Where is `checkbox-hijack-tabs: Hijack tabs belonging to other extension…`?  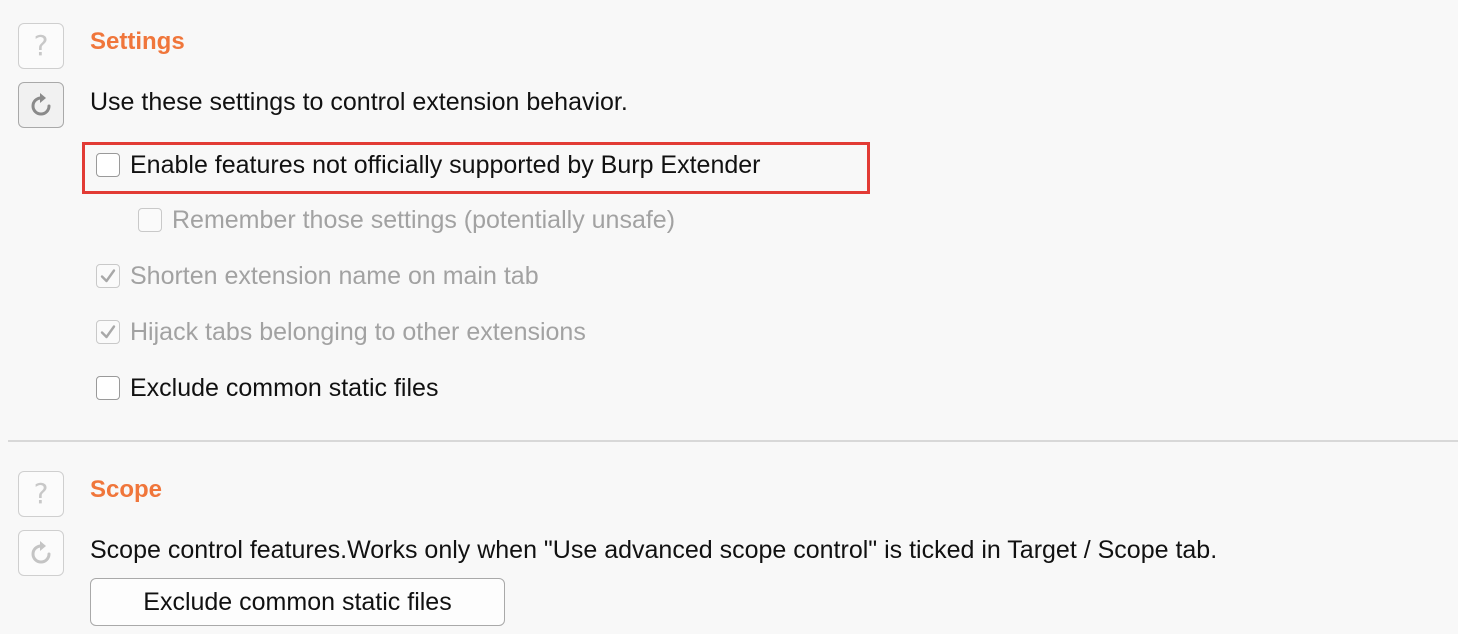 checkbox-hijack-tabs: Hijack tabs belonging to other extension… is located at coordinates (341, 332).